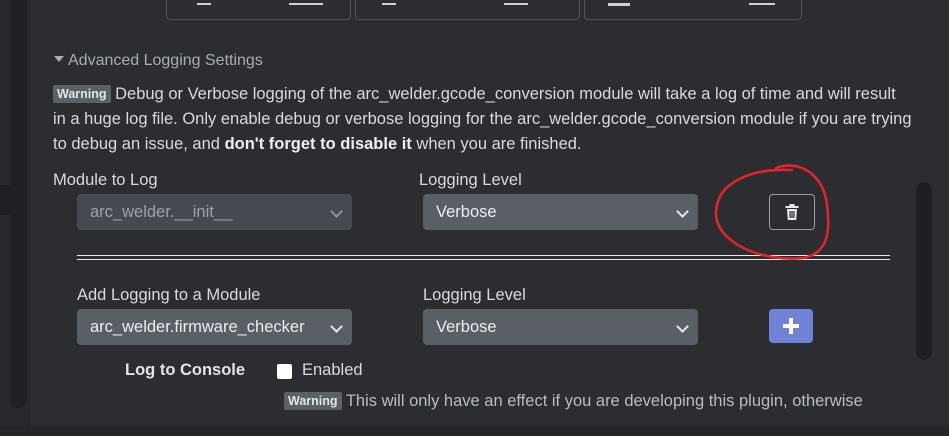 The width and height of the screenshot is (949, 436). What do you see at coordinates (318, 144) in the screenshot?
I see `warning-text-bold: don't forget to disable it` at bounding box center [318, 144].